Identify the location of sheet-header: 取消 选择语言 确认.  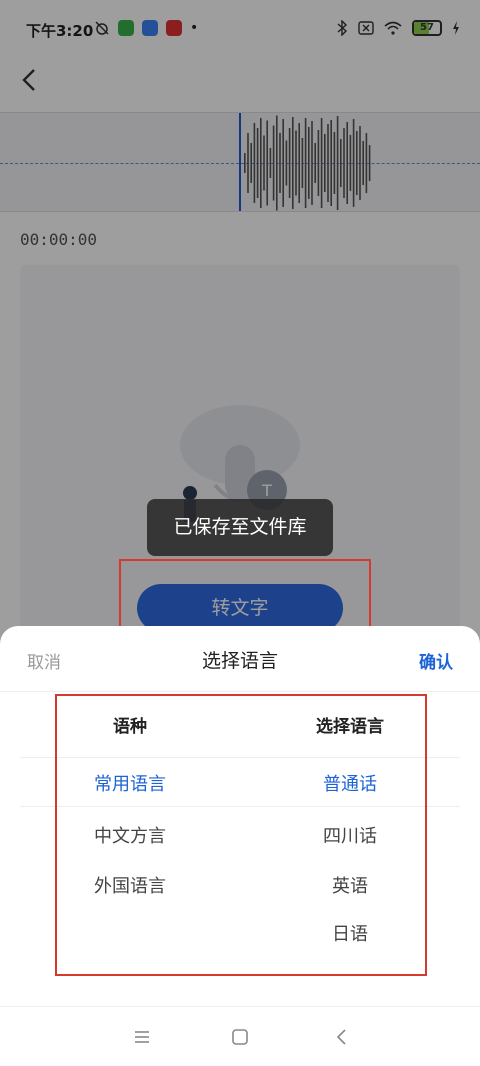
(240, 659).